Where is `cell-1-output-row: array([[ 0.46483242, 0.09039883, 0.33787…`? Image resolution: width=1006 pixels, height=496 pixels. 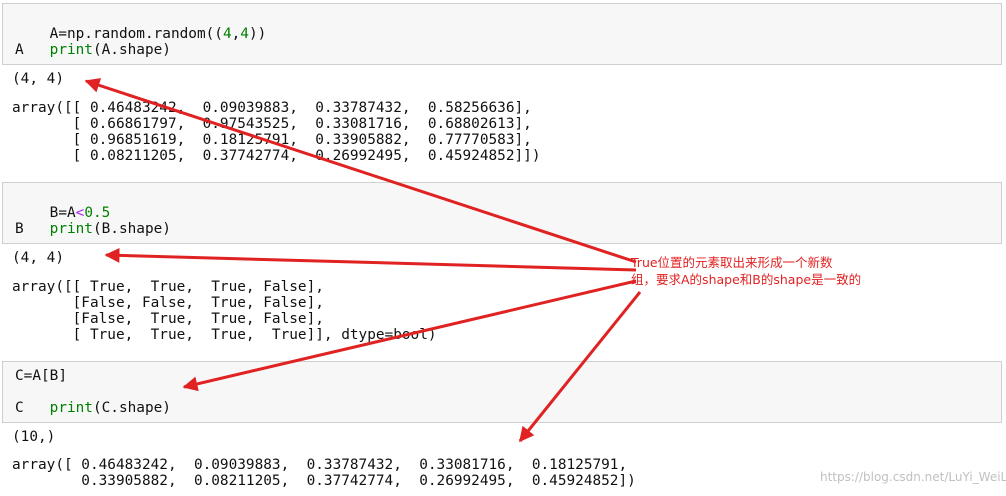 cell-1-output-row: array([[ 0.46483242, 0.09039883, 0.33787… is located at coordinates (272, 108).